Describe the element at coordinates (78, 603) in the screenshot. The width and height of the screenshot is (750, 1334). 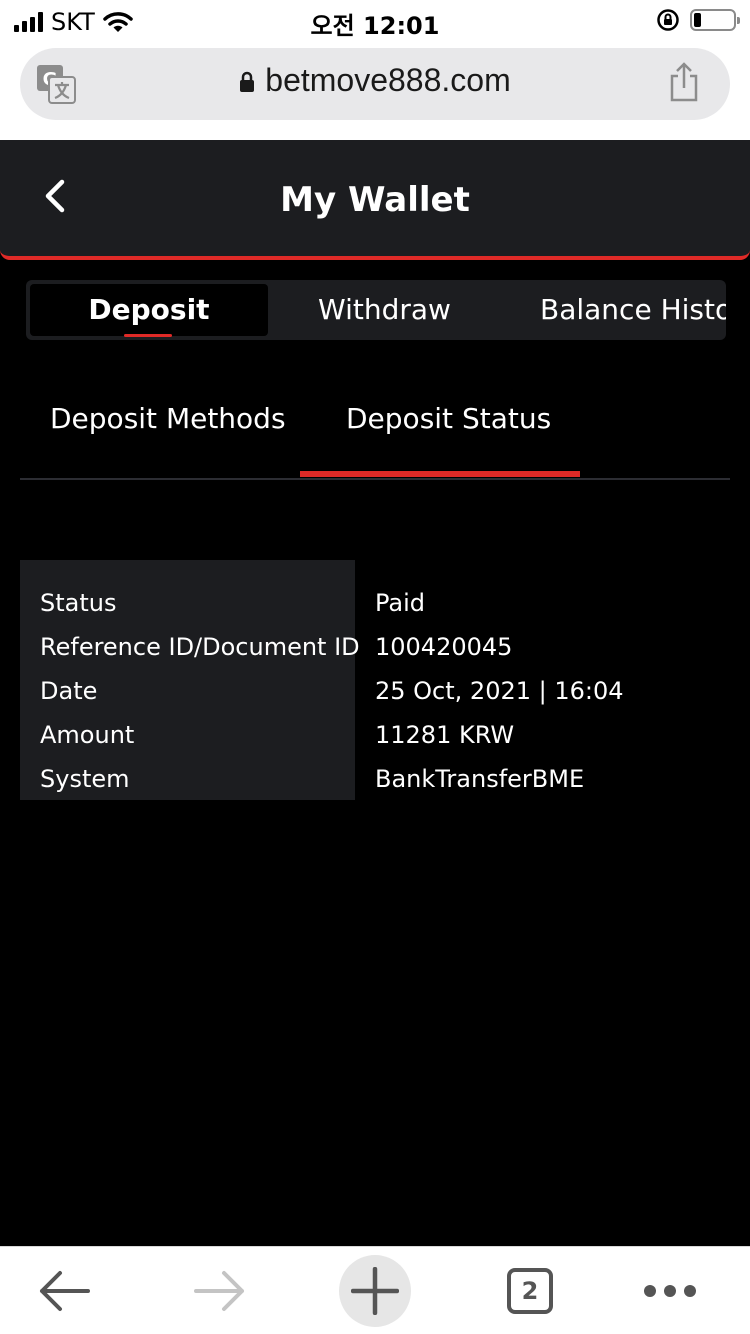
I see `detail-label-status: Status` at that location.